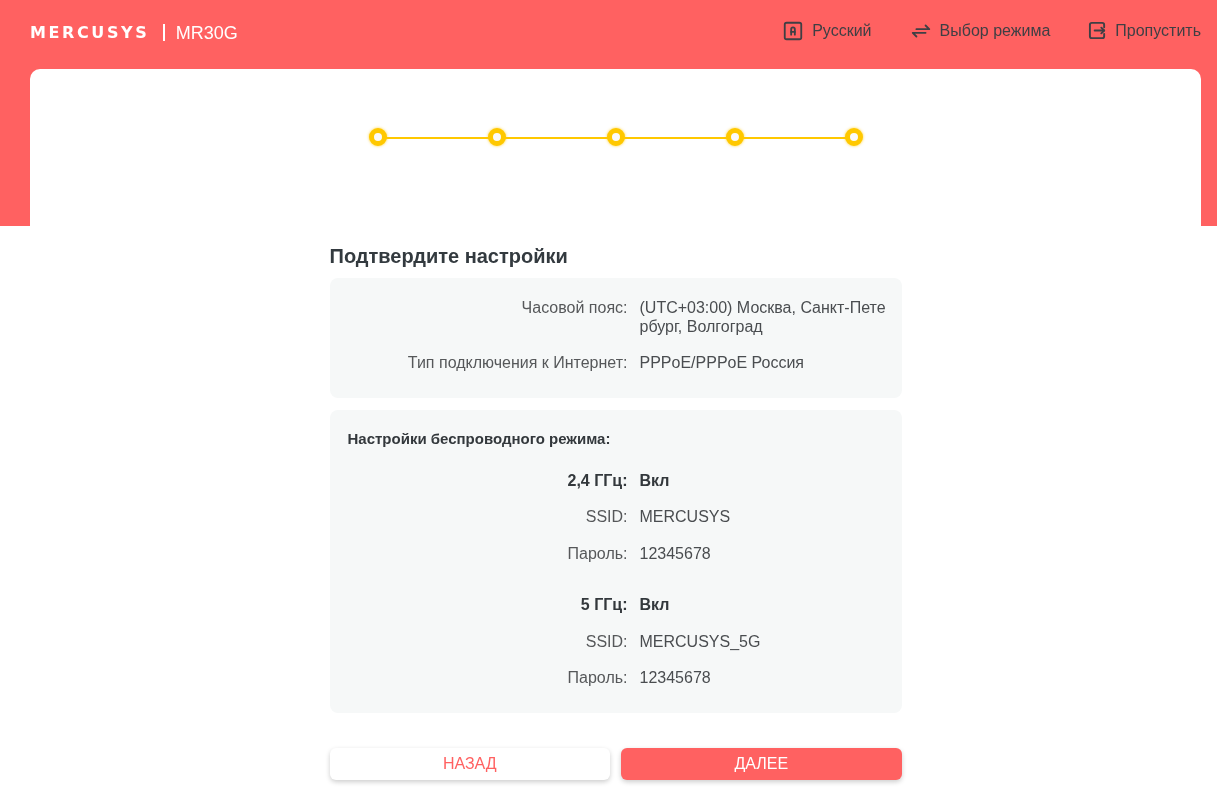  Describe the element at coordinates (449, 256) in the screenshot. I see `page-title: Подтвердите настройки` at that location.